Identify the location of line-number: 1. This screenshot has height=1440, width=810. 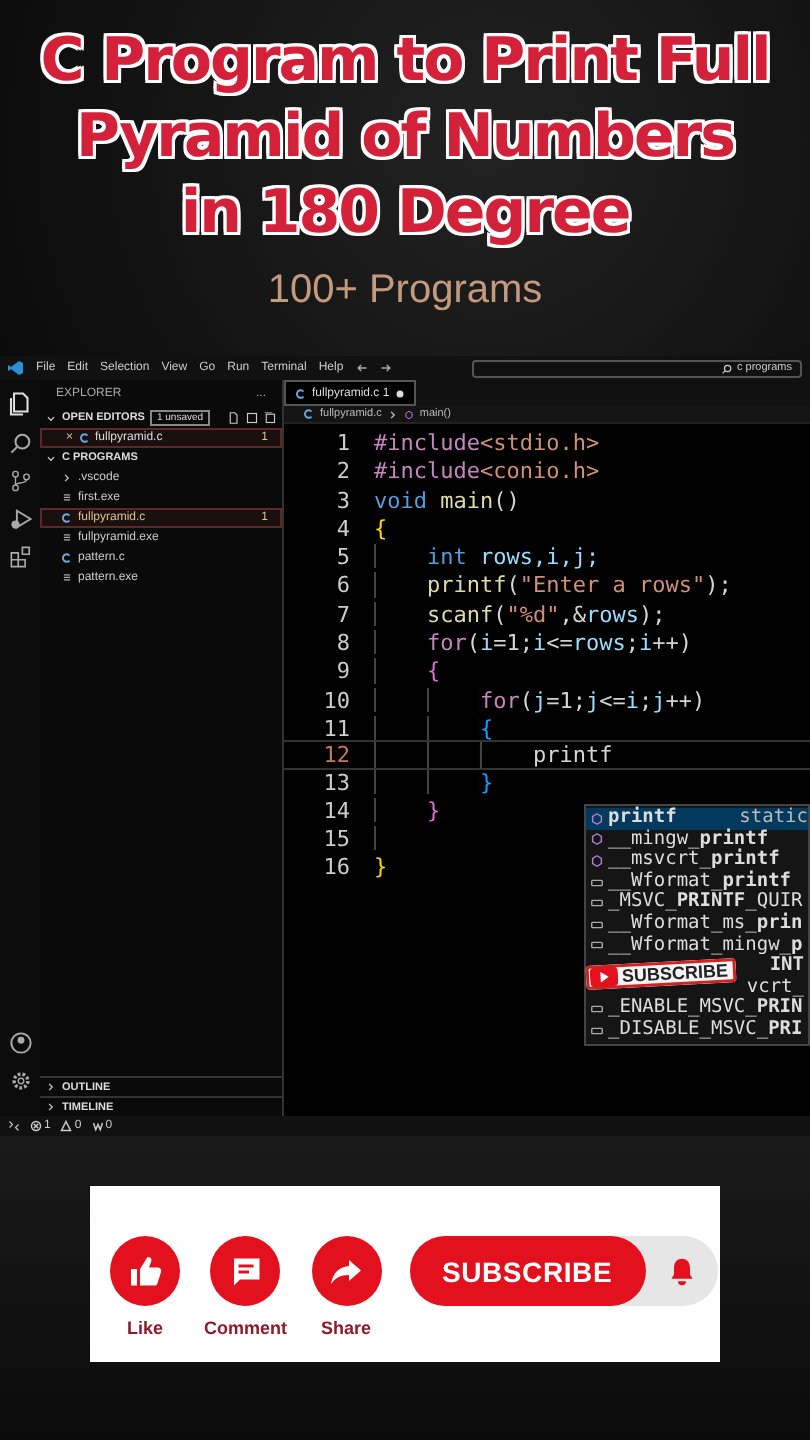
(343, 442).